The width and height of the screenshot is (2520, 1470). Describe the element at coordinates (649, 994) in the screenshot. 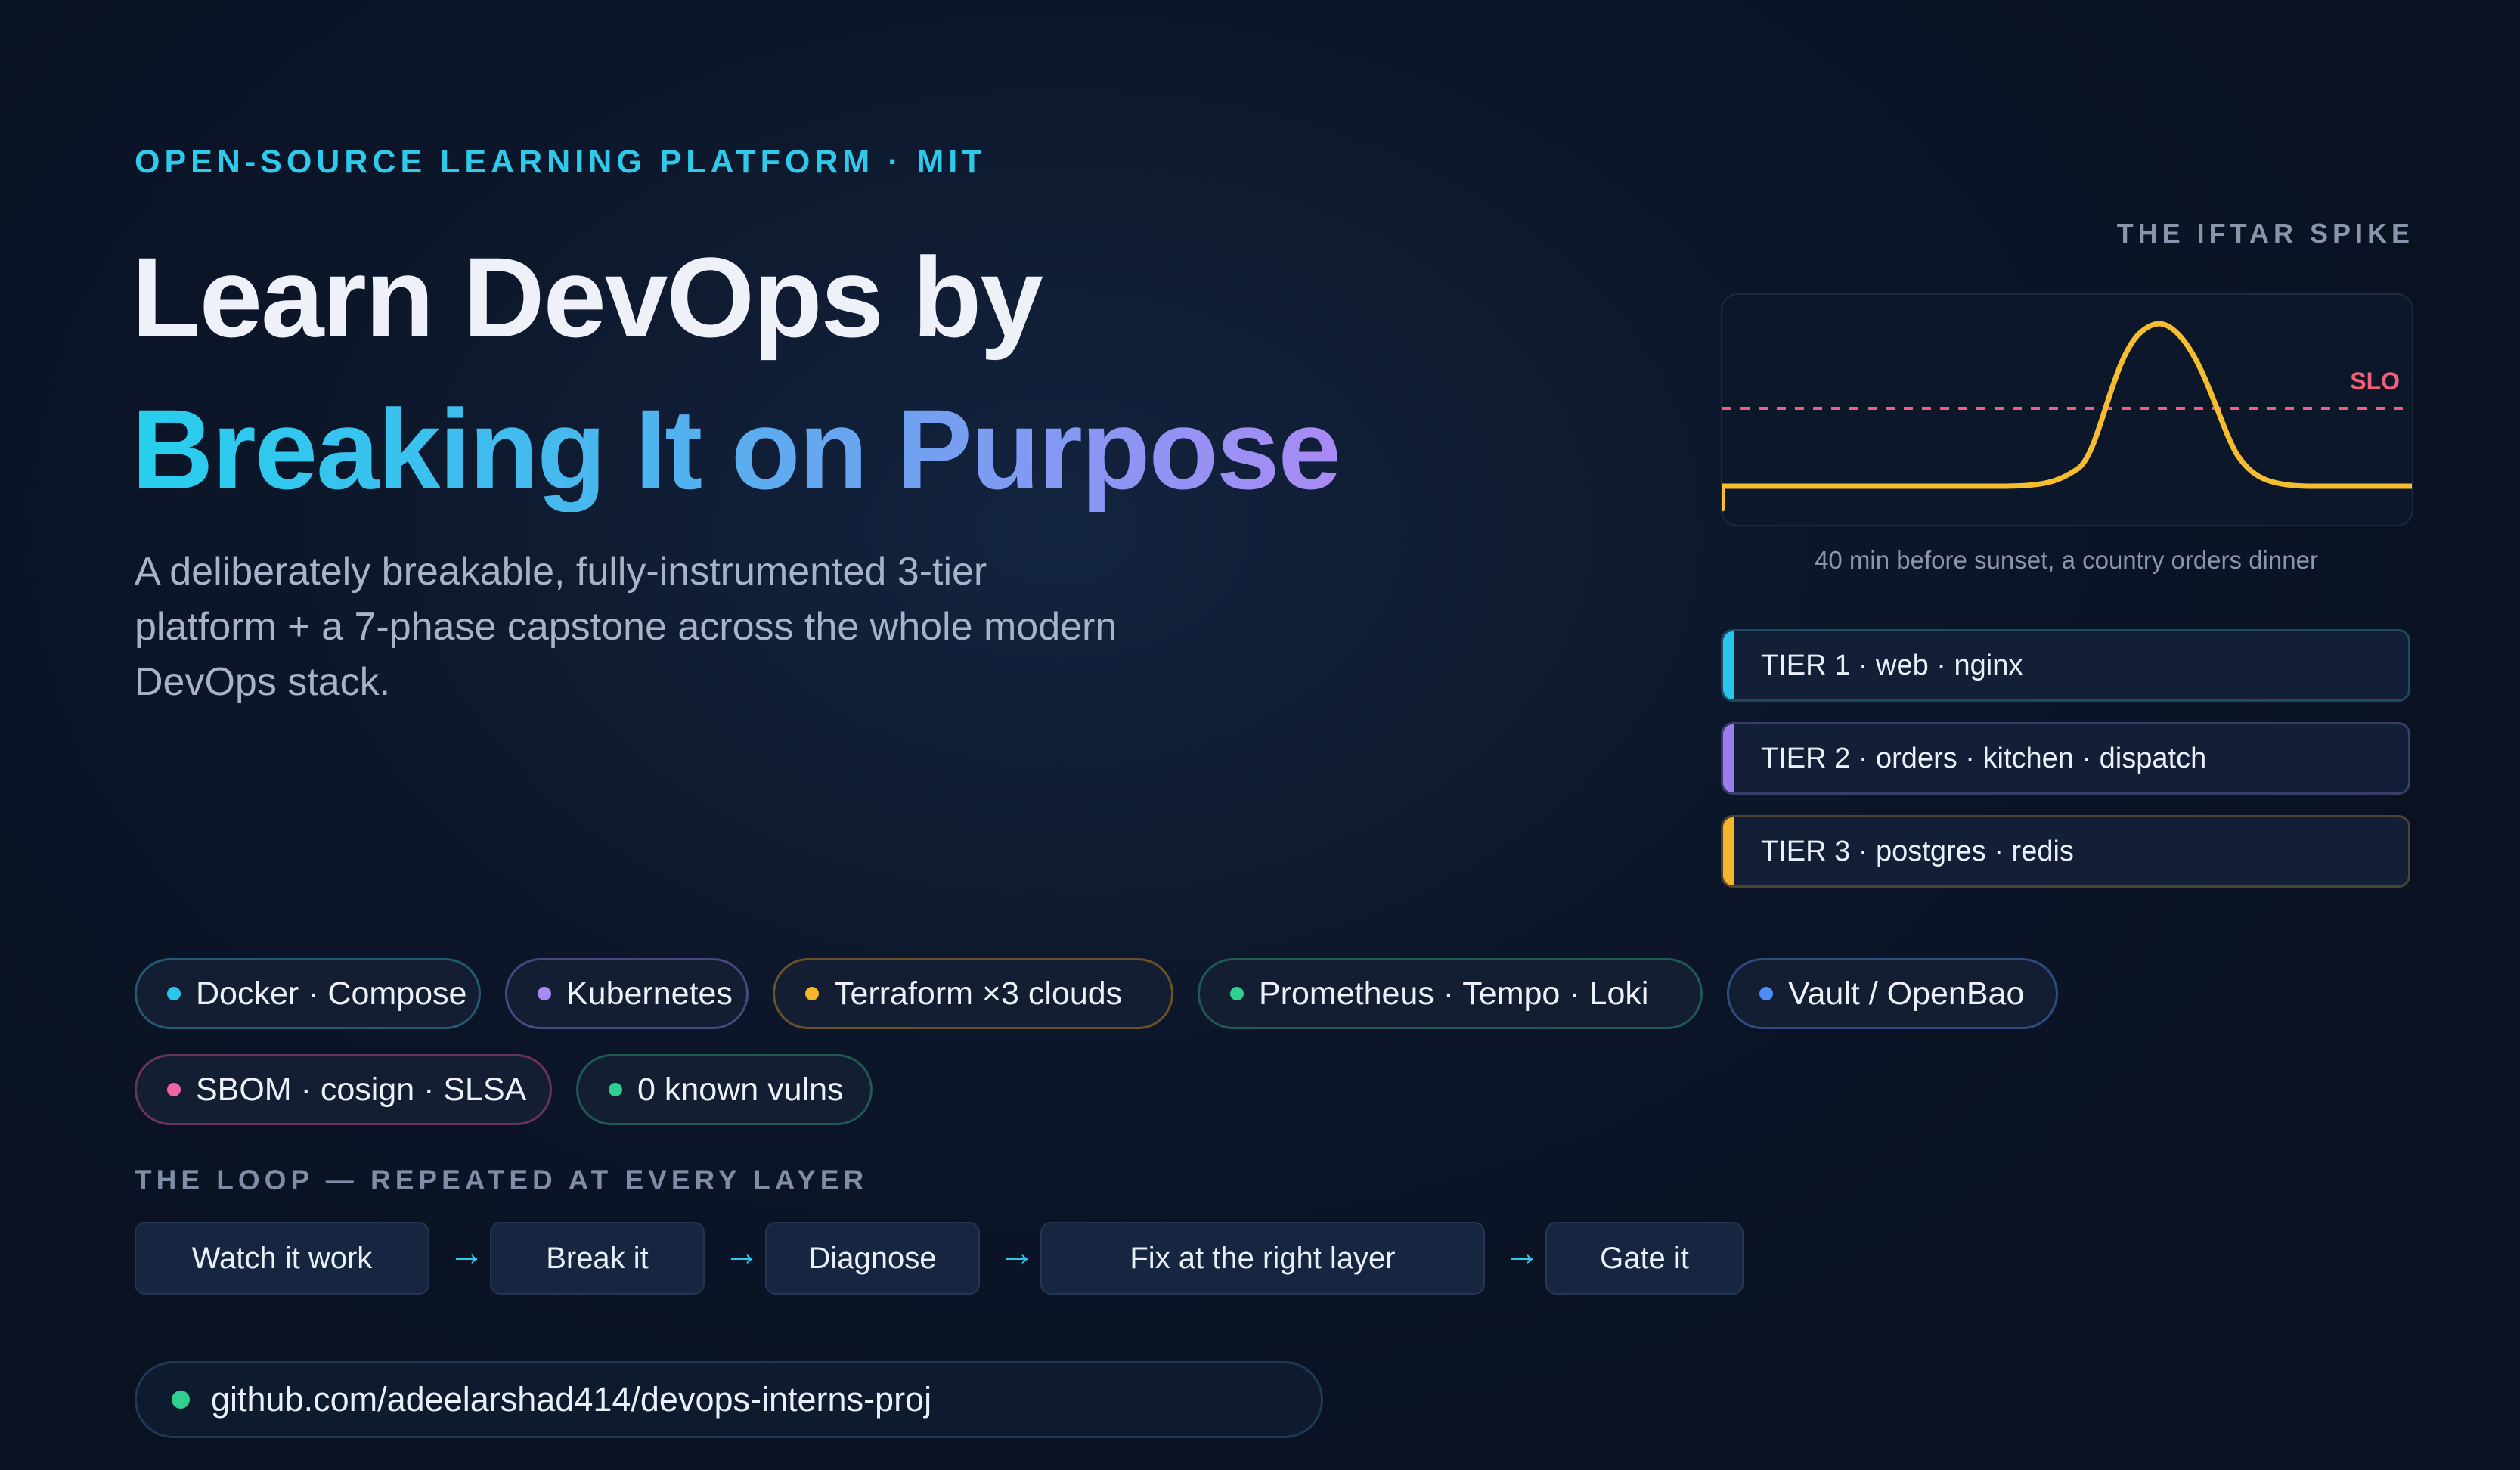

I see `chip-label: Kubernetes` at that location.